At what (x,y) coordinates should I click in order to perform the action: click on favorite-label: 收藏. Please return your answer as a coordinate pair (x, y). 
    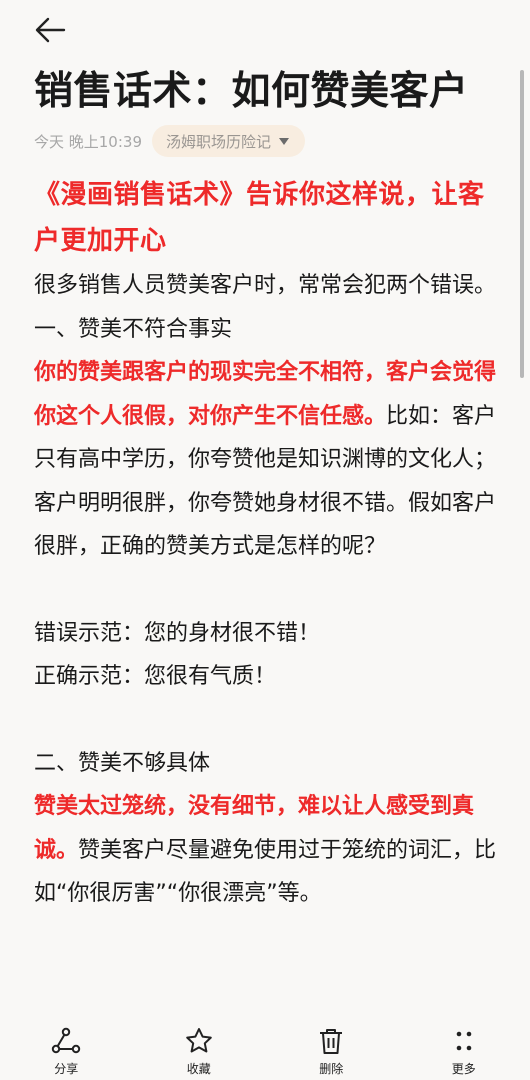
    Looking at the image, I should click on (198, 1069).